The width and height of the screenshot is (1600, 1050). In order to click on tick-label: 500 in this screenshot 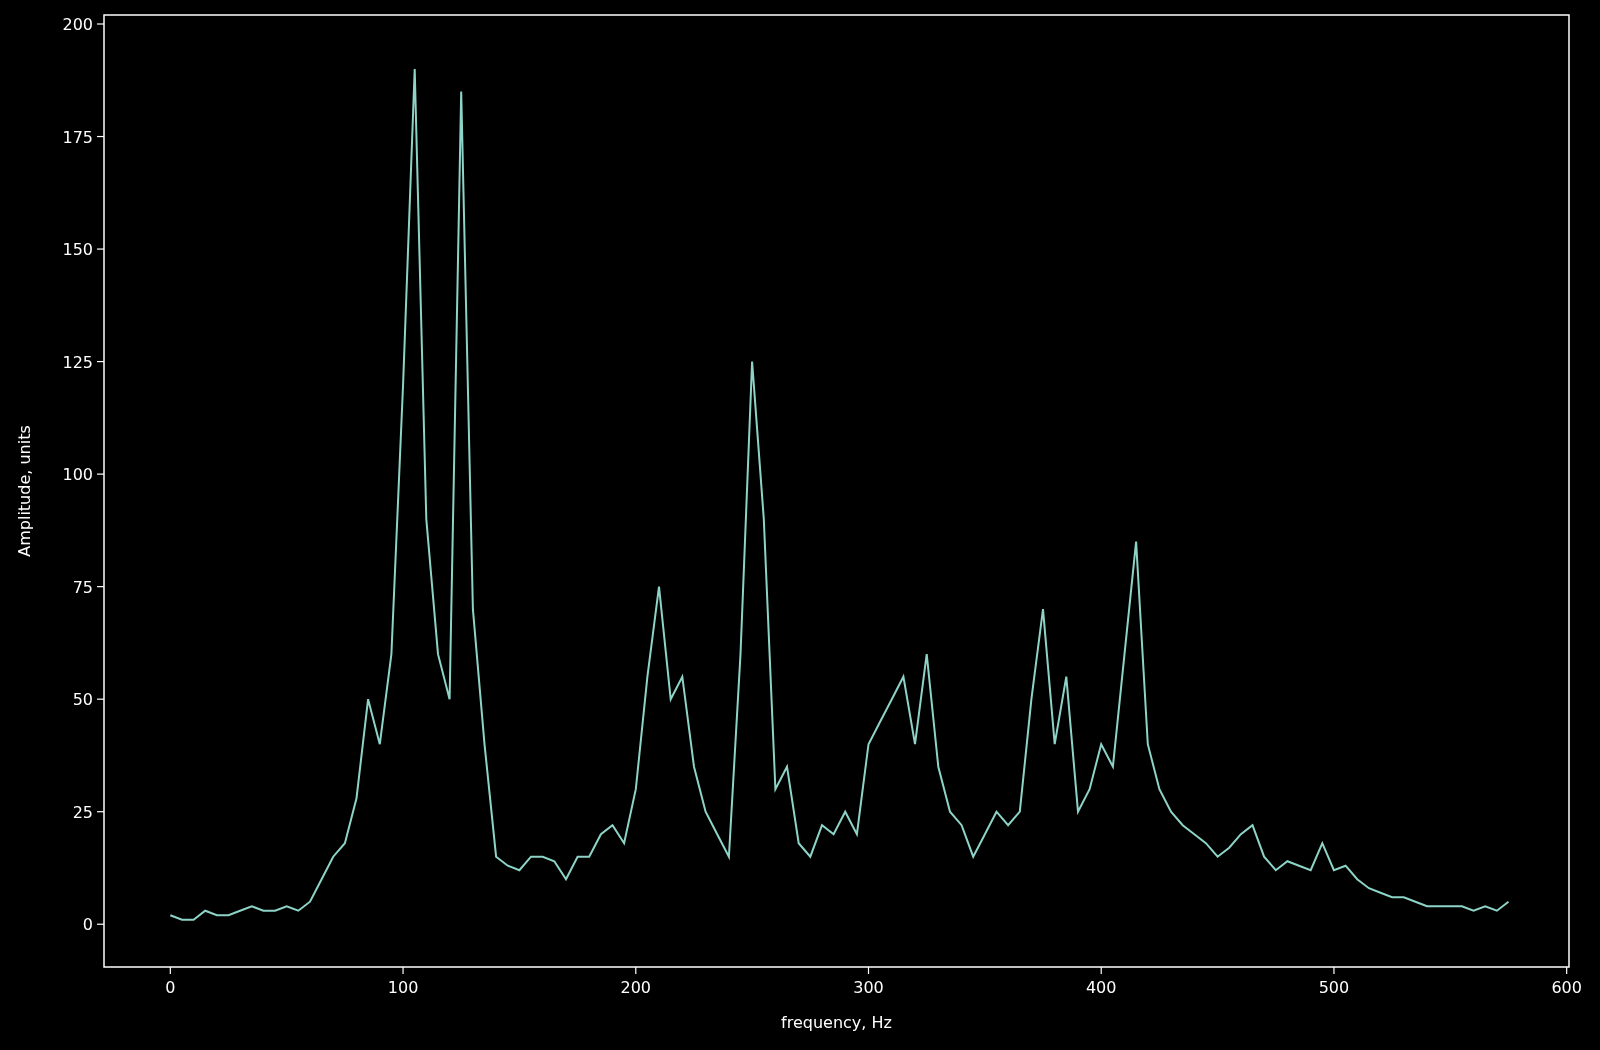, I will do `click(1334, 987)`.